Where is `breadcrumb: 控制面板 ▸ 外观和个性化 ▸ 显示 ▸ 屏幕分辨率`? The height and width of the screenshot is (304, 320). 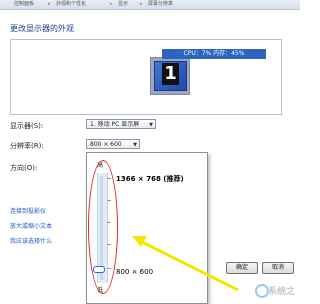 breadcrumb: 控制面板 ▸ 外观和个性化 ▸ 显示 ▸ 屏幕分辨率 is located at coordinates (150, 5).